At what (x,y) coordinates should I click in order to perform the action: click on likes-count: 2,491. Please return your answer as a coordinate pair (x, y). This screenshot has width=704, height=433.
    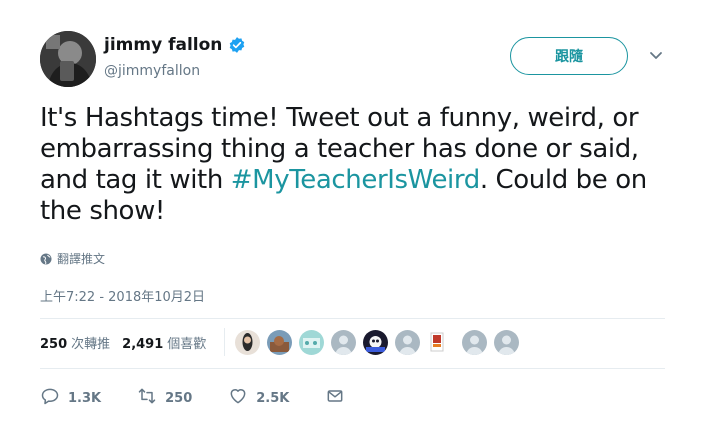
    Looking at the image, I should click on (143, 344).